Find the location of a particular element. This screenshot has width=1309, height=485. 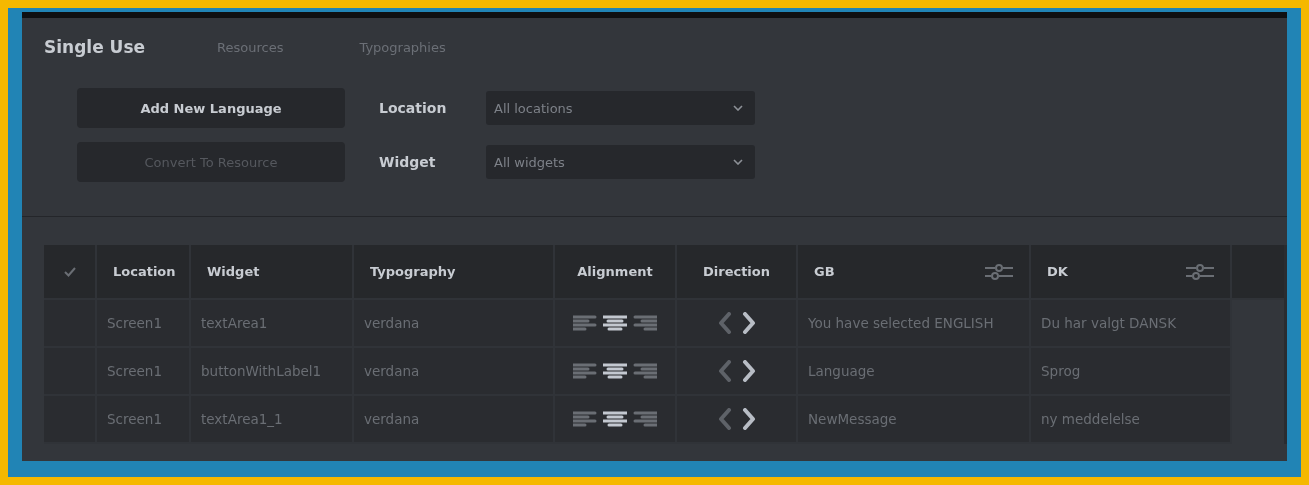

filter-dropdown: All widgets is located at coordinates (620, 162).